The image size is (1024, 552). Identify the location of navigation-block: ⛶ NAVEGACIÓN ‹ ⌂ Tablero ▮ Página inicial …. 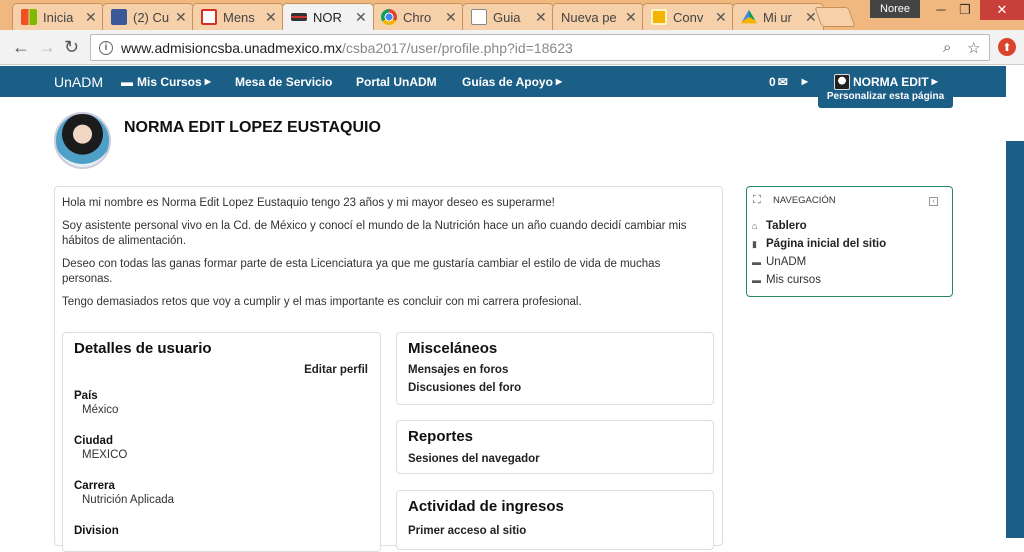
(849, 241).